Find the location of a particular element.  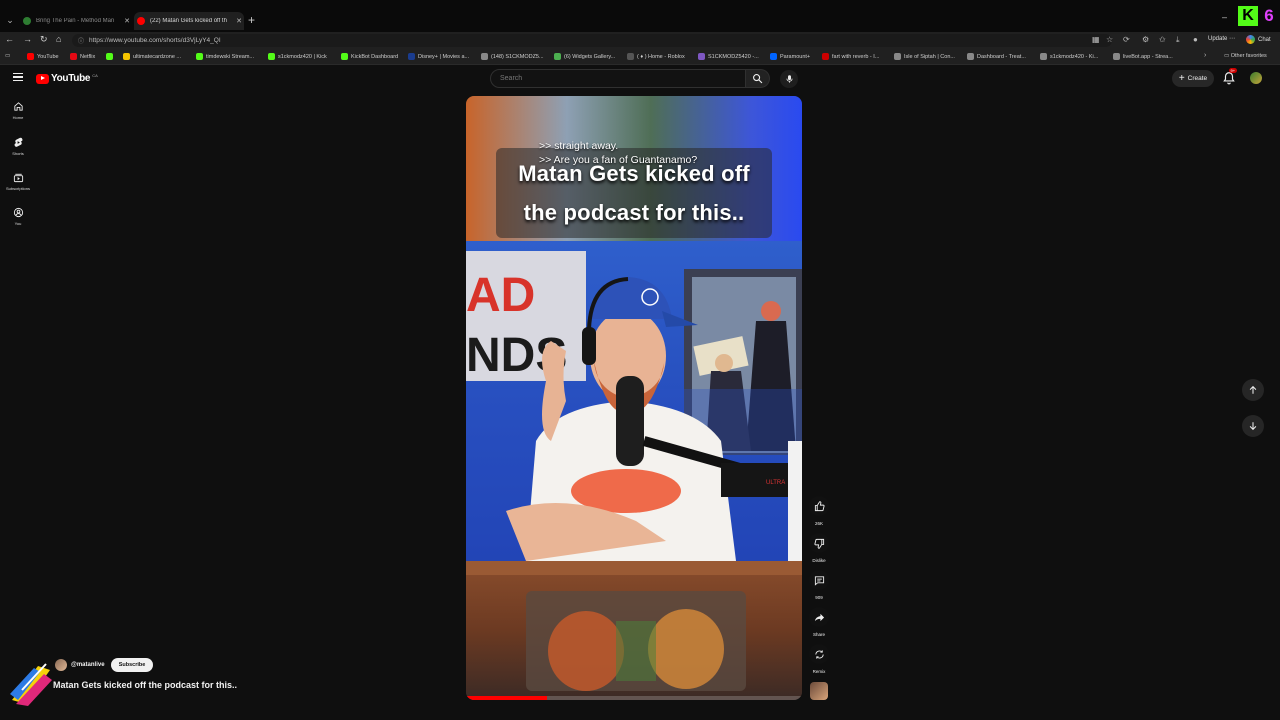

other-favorites-label: Other favorites is located at coordinates (1248, 56).